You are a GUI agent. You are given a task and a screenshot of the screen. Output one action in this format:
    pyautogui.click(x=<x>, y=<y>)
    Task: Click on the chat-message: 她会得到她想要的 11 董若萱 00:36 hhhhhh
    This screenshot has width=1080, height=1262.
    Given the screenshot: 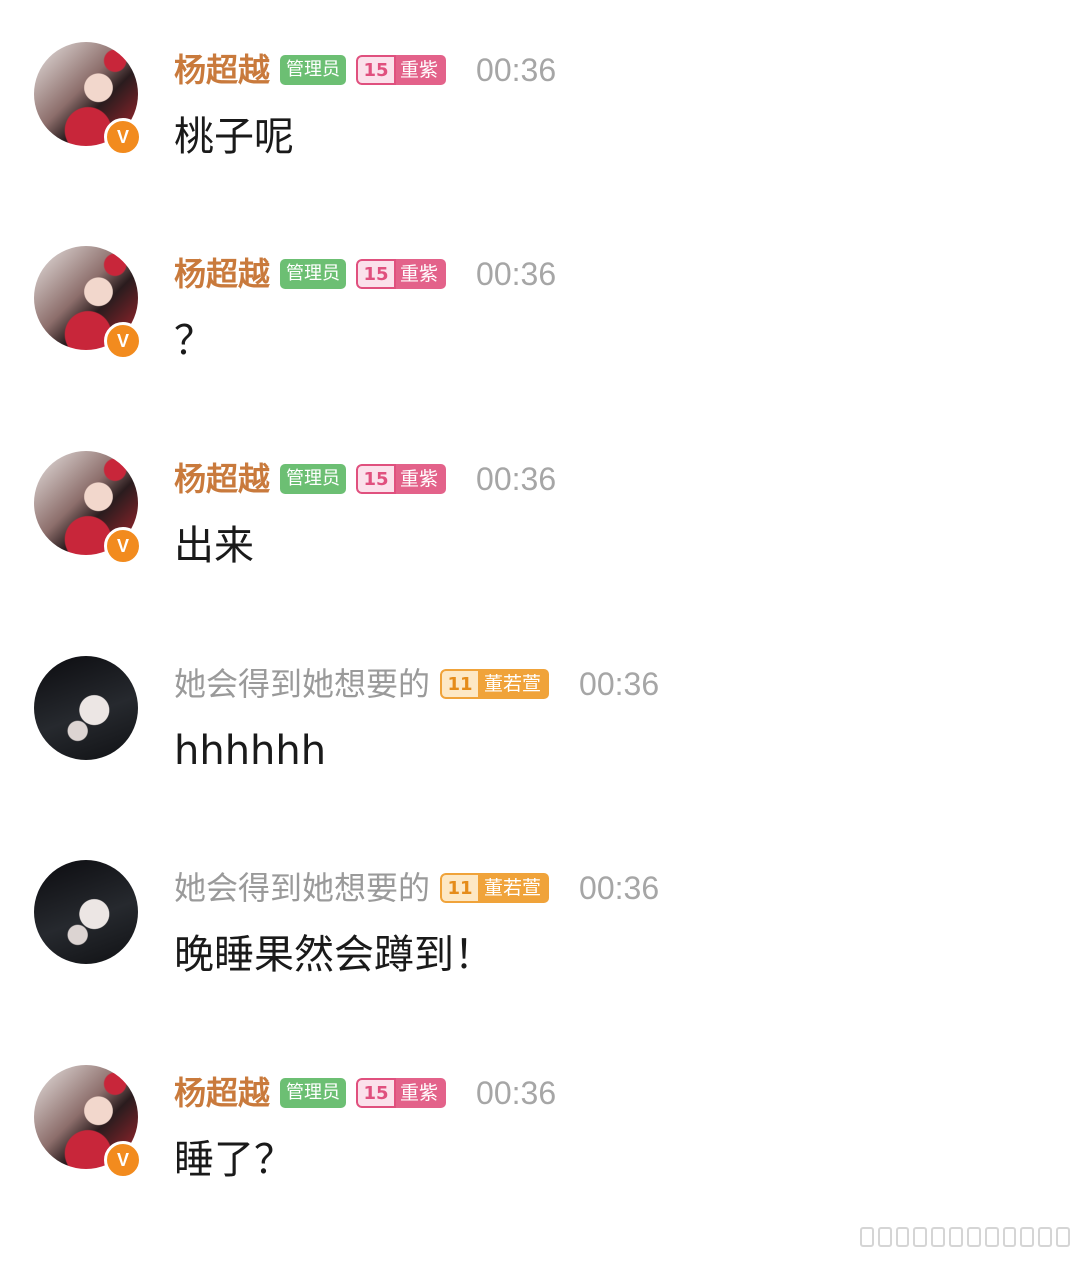 What is the action you would take?
    pyautogui.click(x=540, y=746)
    